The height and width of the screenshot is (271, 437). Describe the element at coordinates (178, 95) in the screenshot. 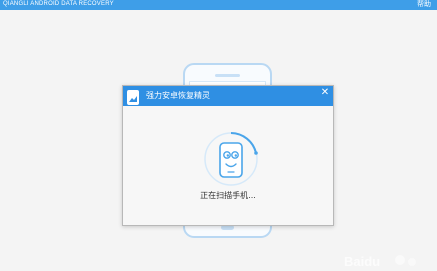

I see `dialog-title: 强力安卓恢复精灵` at that location.